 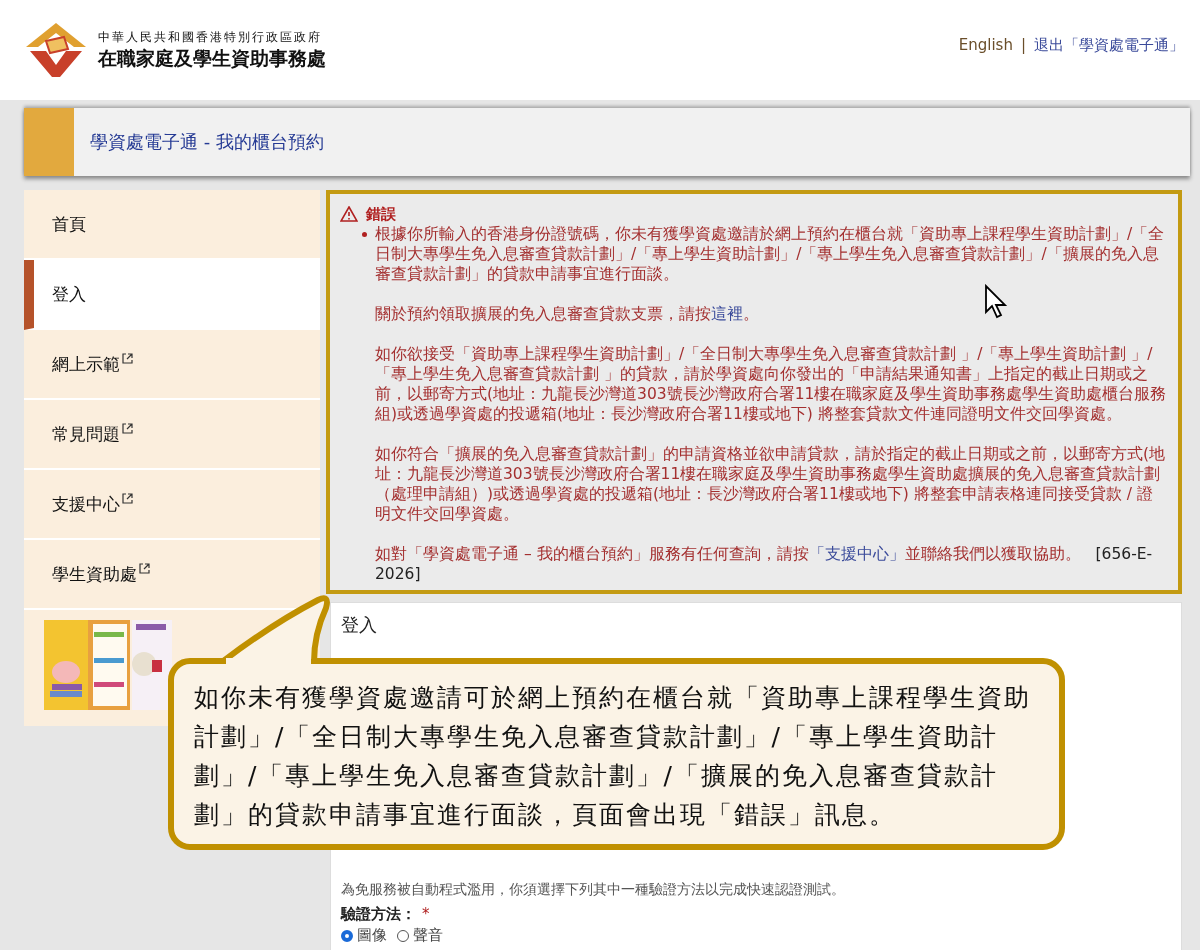 I want to click on sidebar-item: 登入, so click(x=172, y=295).